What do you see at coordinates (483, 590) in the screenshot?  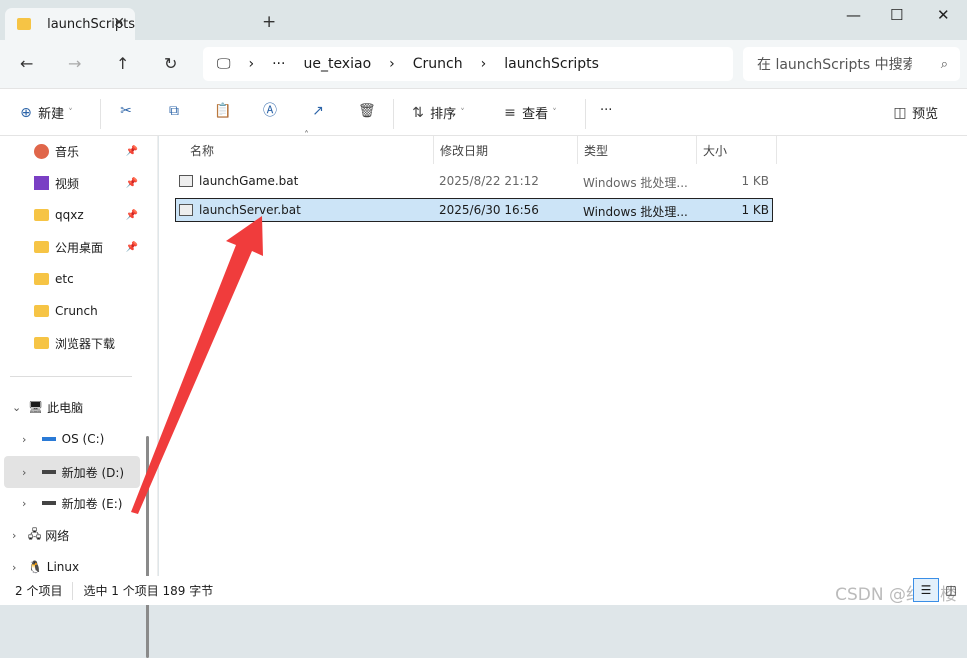 I see `status-bar: 2 个项目 选中 1 个项目 189 字节 CSDN @红雨楼 ☰ ◫` at bounding box center [483, 590].